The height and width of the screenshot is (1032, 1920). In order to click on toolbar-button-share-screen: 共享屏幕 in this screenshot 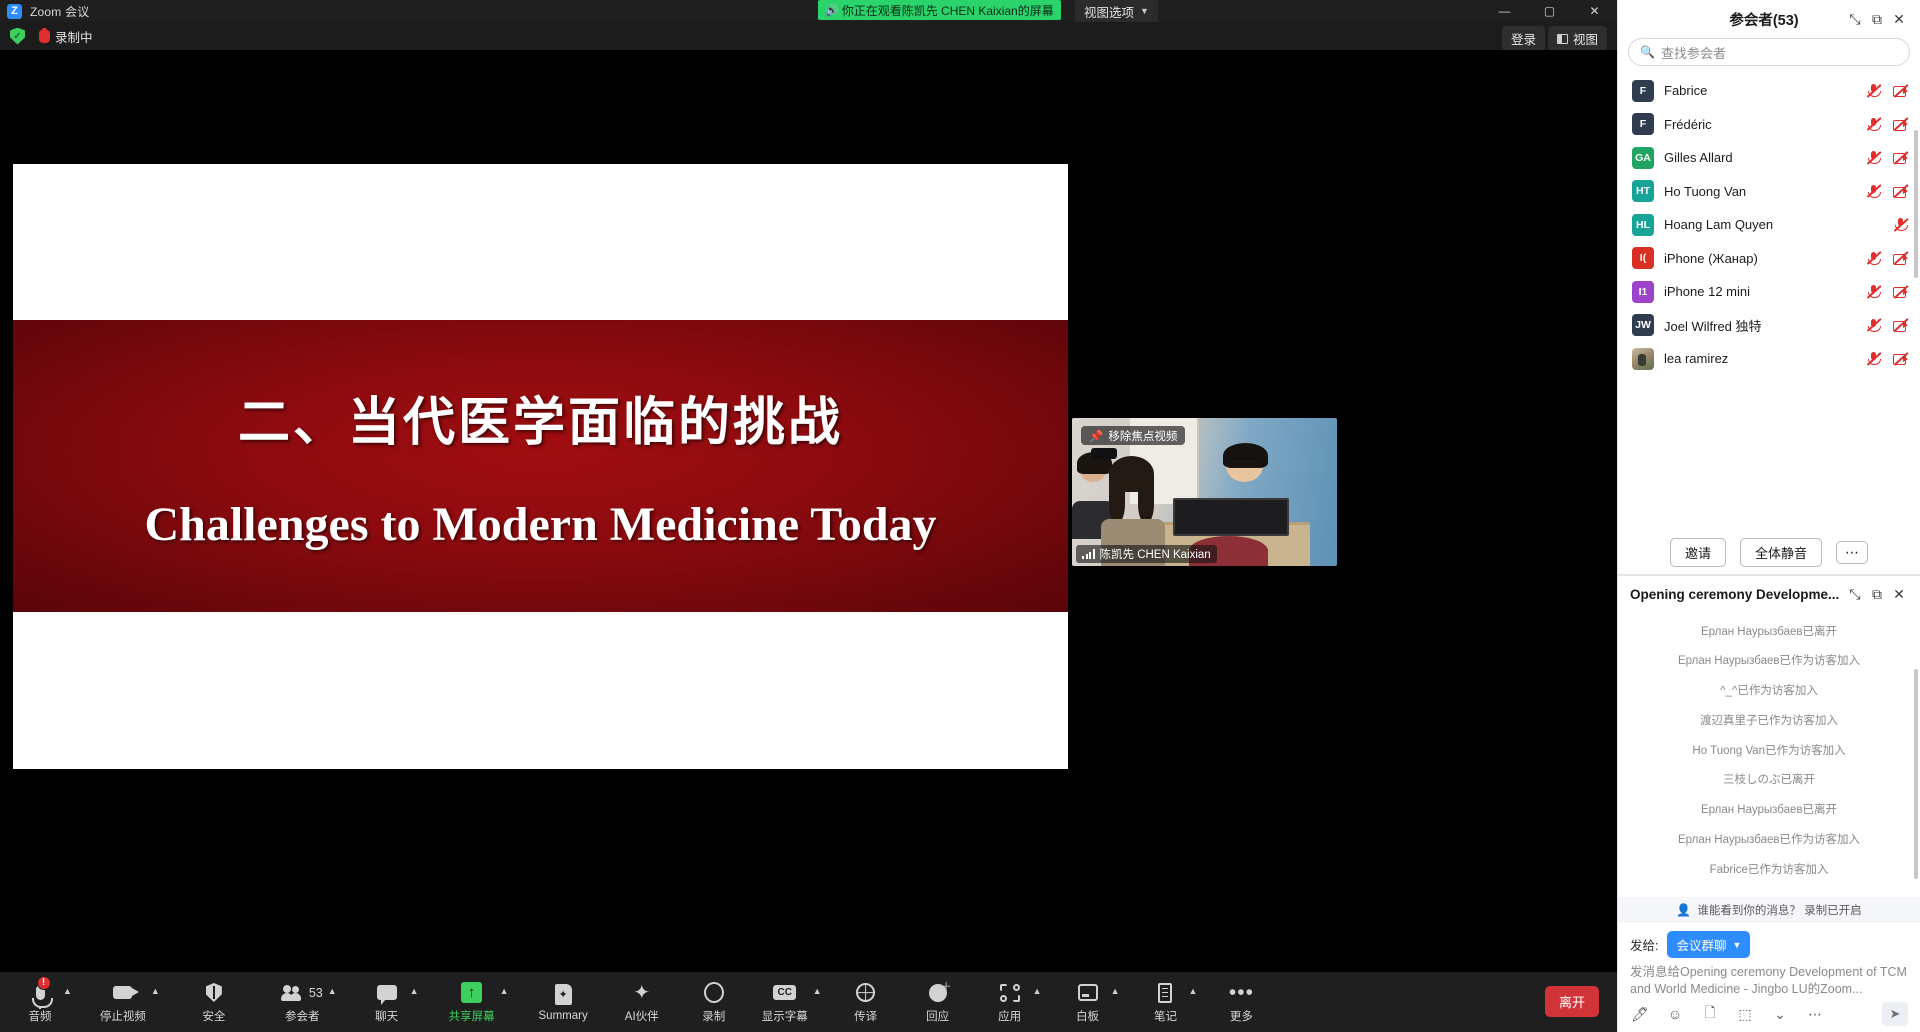, I will do `click(472, 1002)`.